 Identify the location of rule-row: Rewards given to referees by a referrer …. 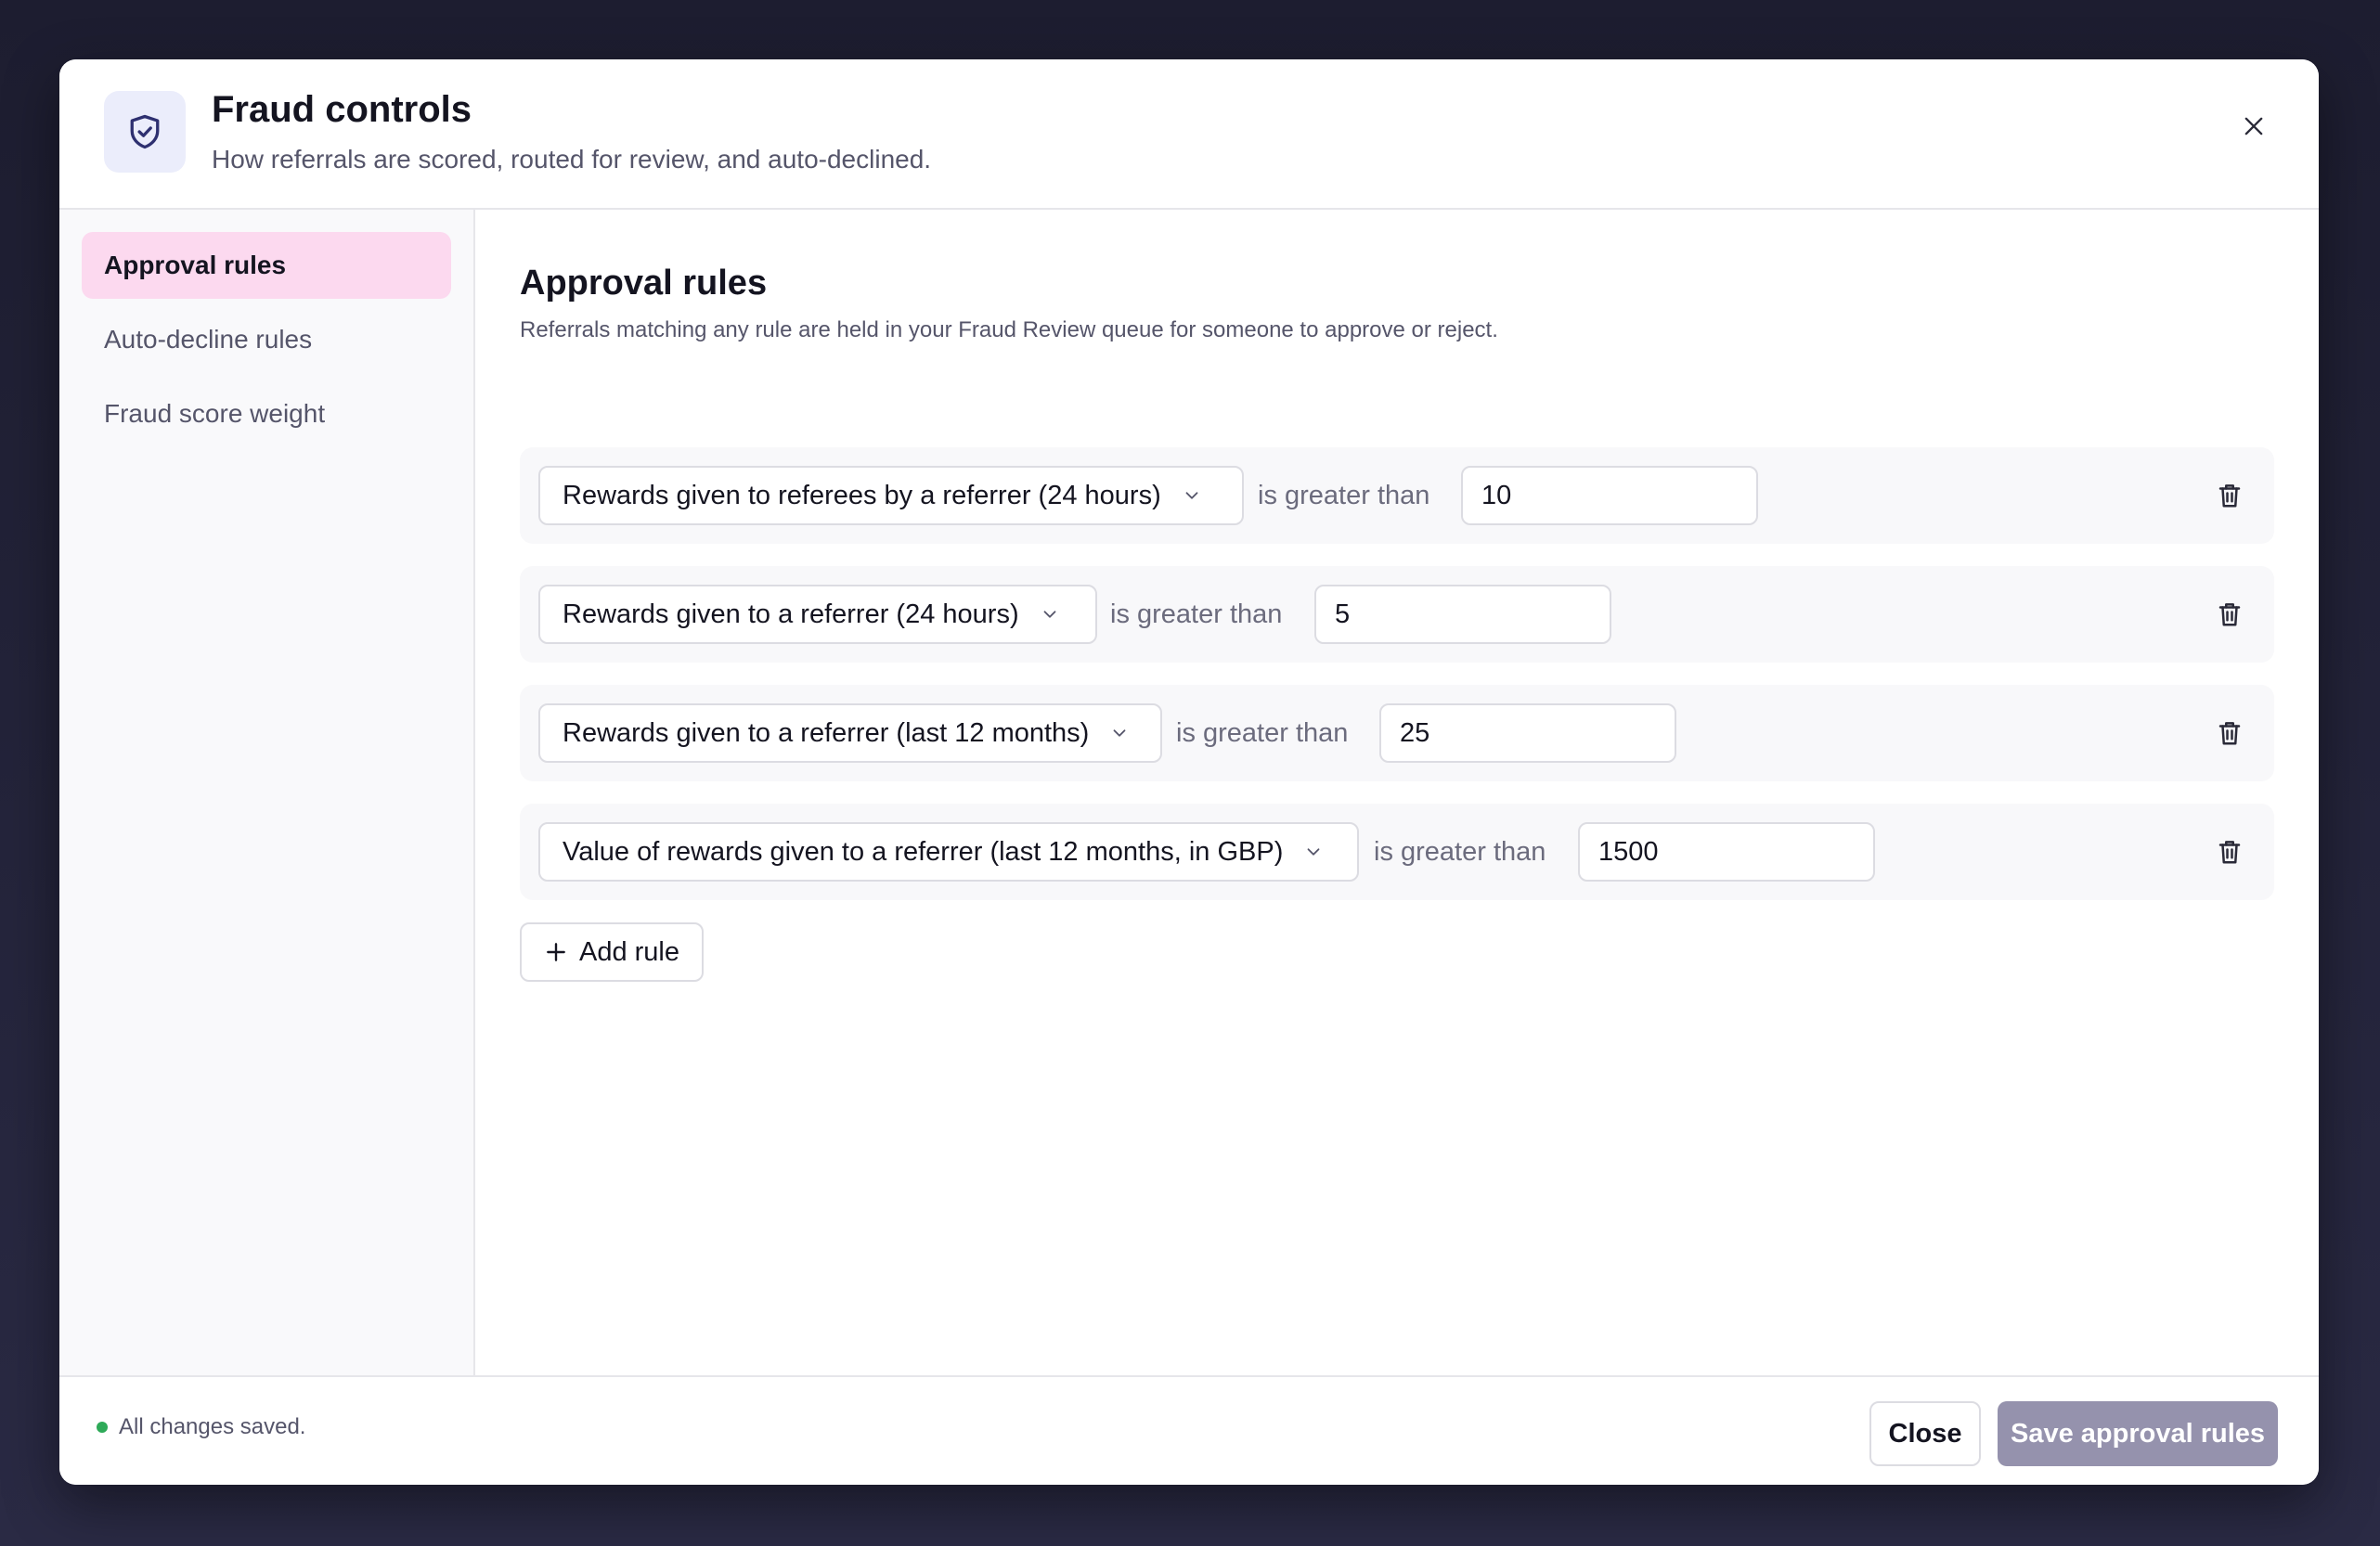
(1397, 495).